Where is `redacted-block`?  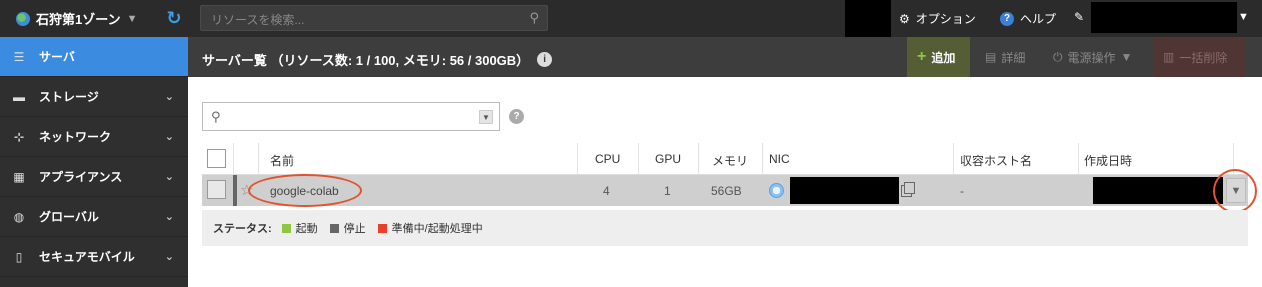
redacted-block is located at coordinates (868, 18).